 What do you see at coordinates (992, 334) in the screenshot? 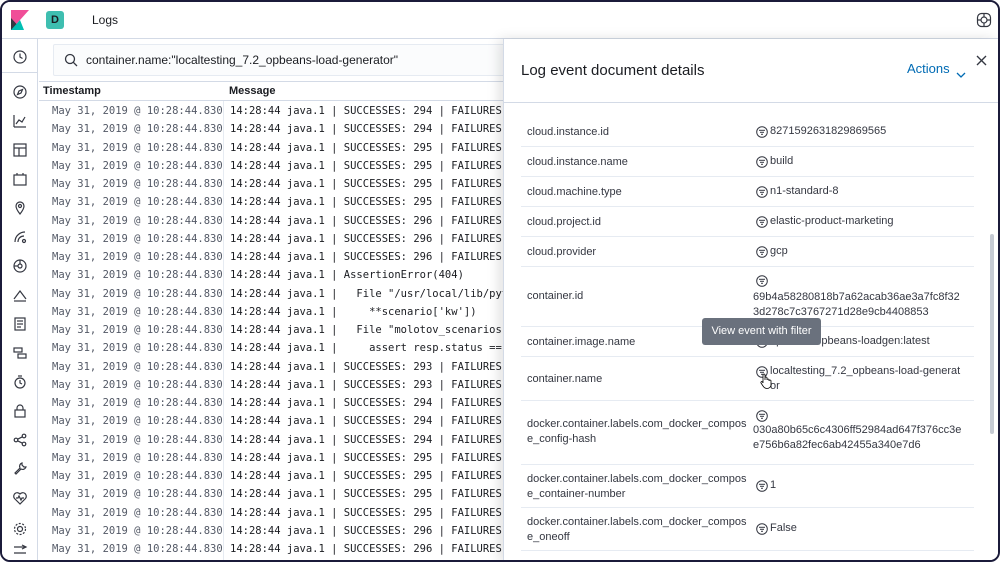
I see `flyout-scrollbar` at bounding box center [992, 334].